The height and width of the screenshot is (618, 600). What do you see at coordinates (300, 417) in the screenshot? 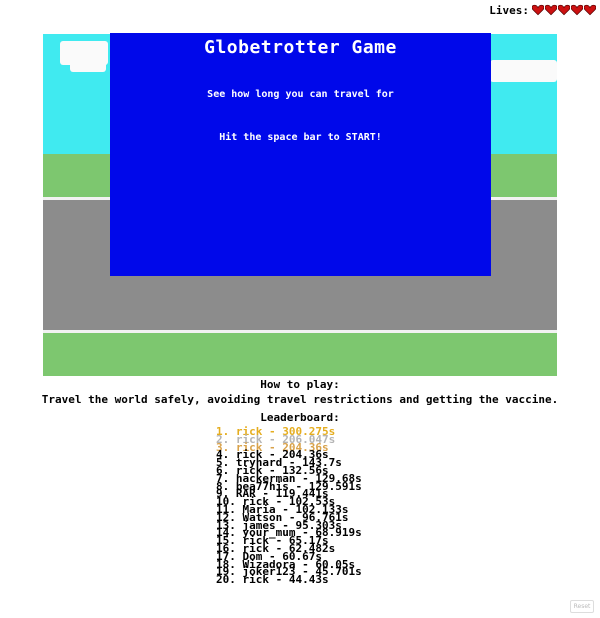
I see `leaderboard-heading: Leaderboard:` at bounding box center [300, 417].